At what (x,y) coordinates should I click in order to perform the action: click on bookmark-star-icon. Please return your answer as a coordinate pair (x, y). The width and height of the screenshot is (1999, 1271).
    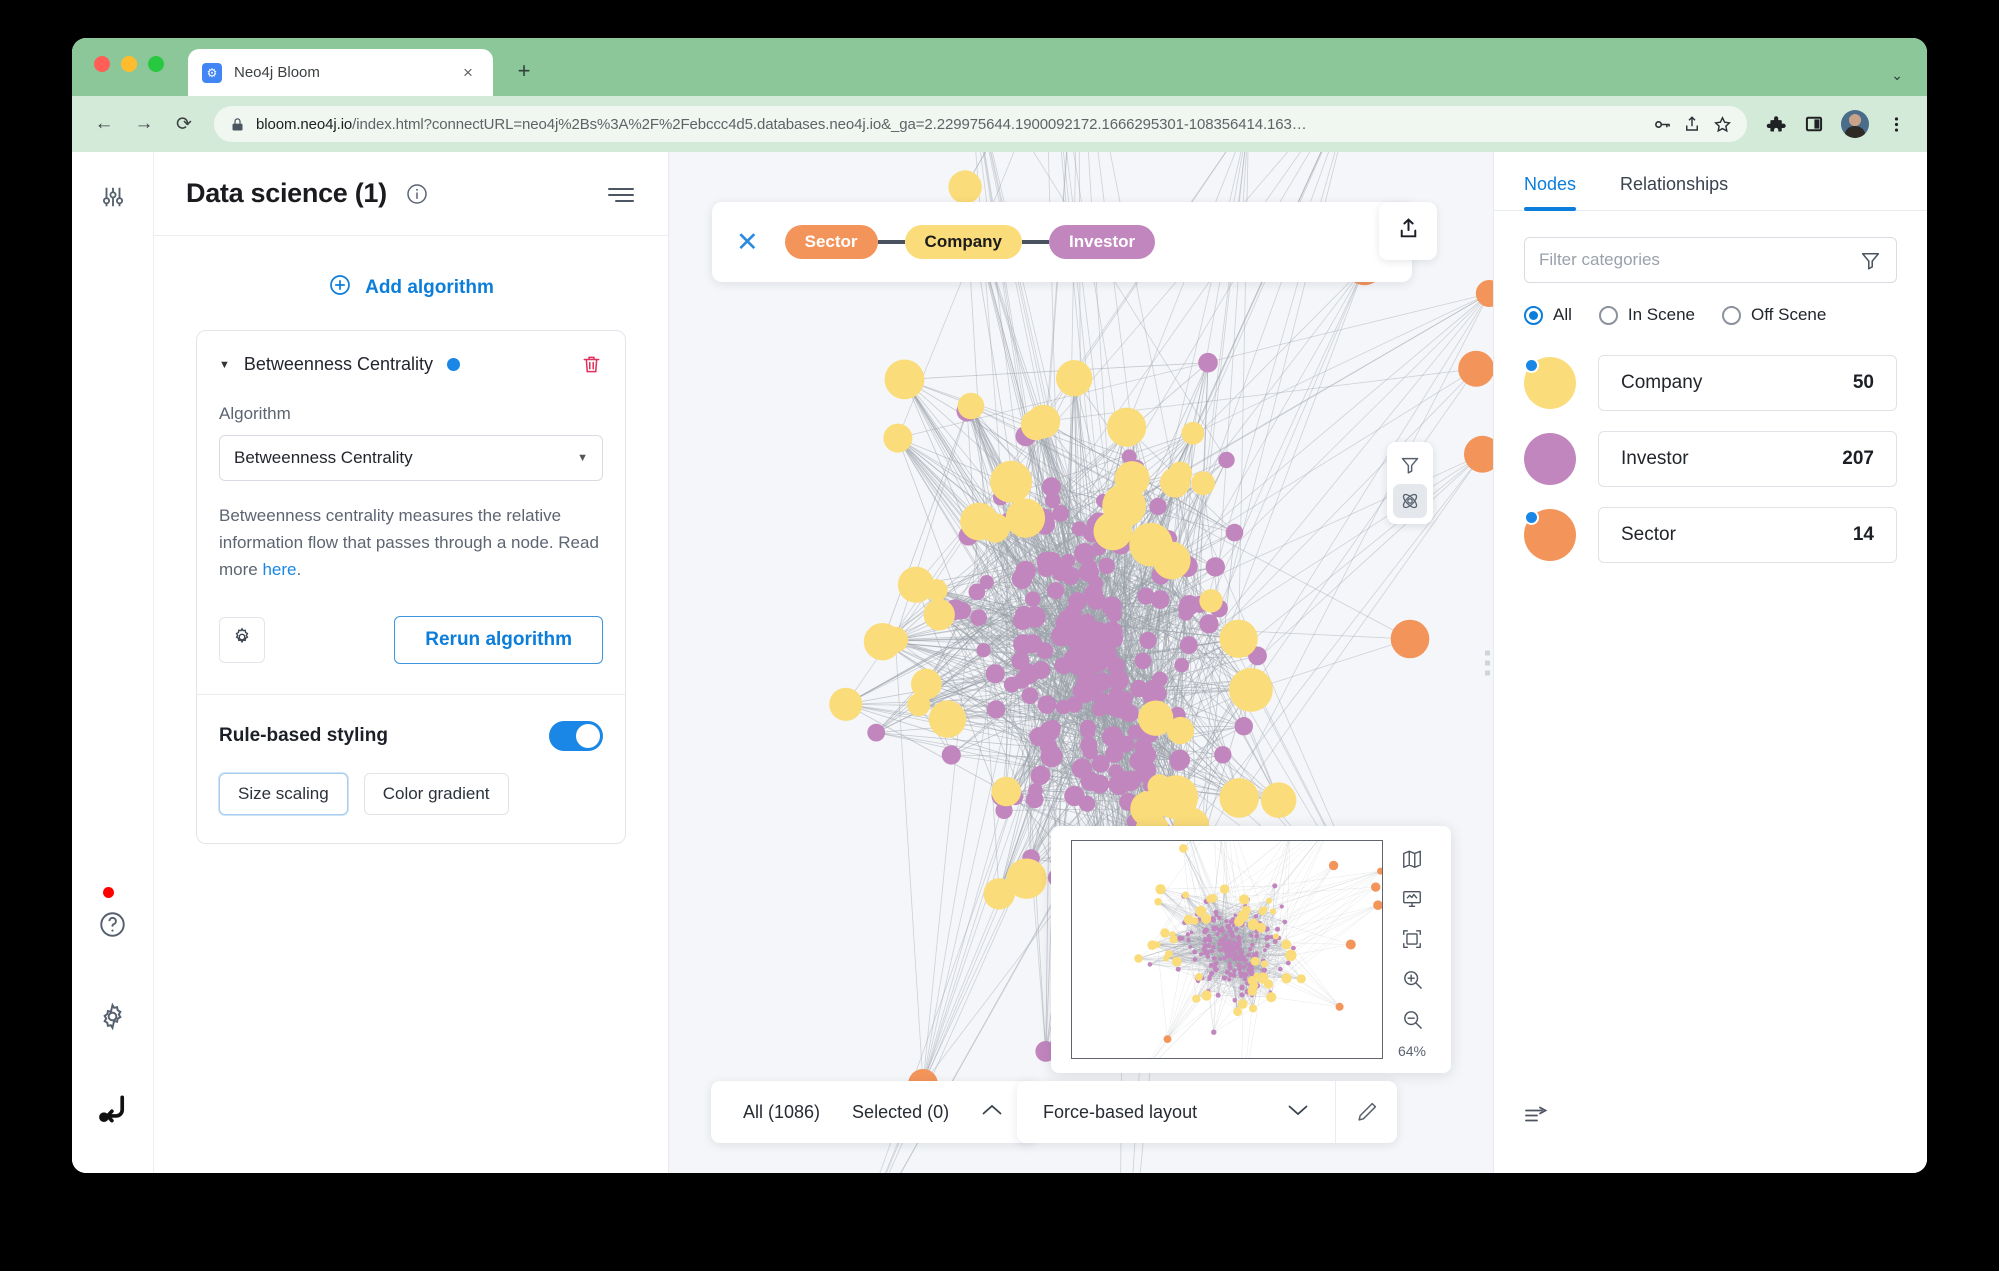
    Looking at the image, I should click on (1722, 124).